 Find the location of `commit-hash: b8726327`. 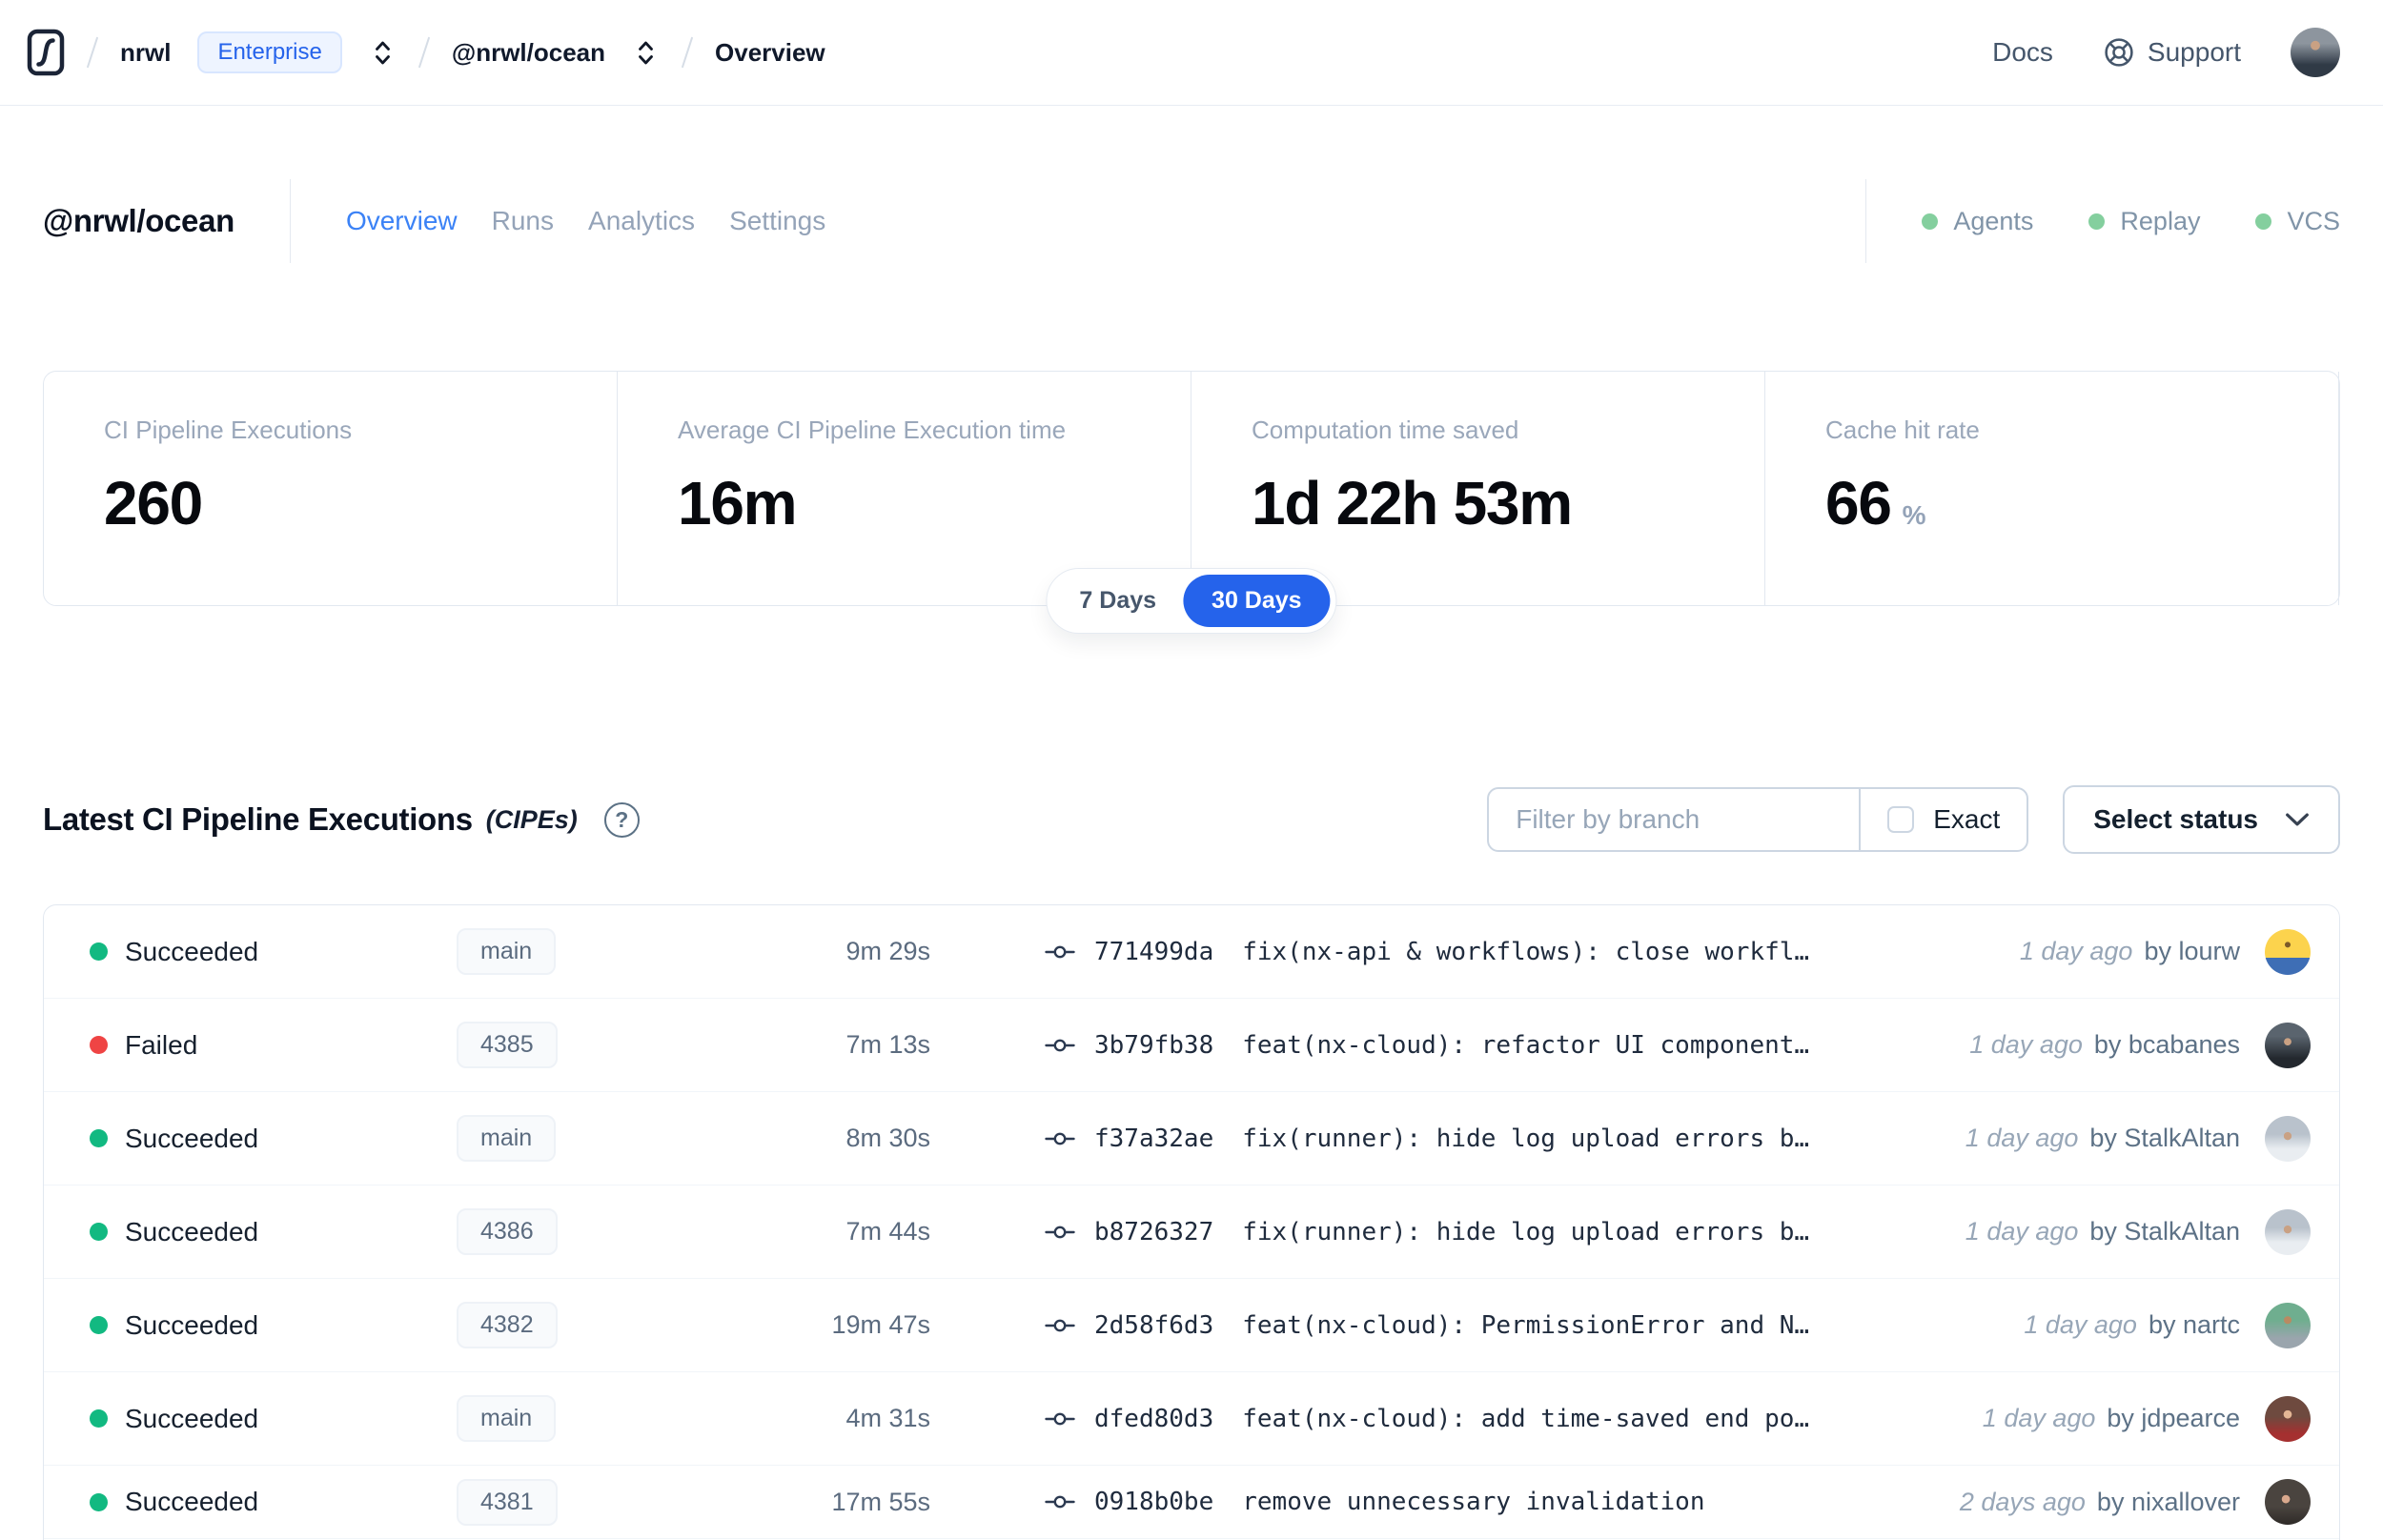

commit-hash: b8726327 is located at coordinates (1154, 1232).